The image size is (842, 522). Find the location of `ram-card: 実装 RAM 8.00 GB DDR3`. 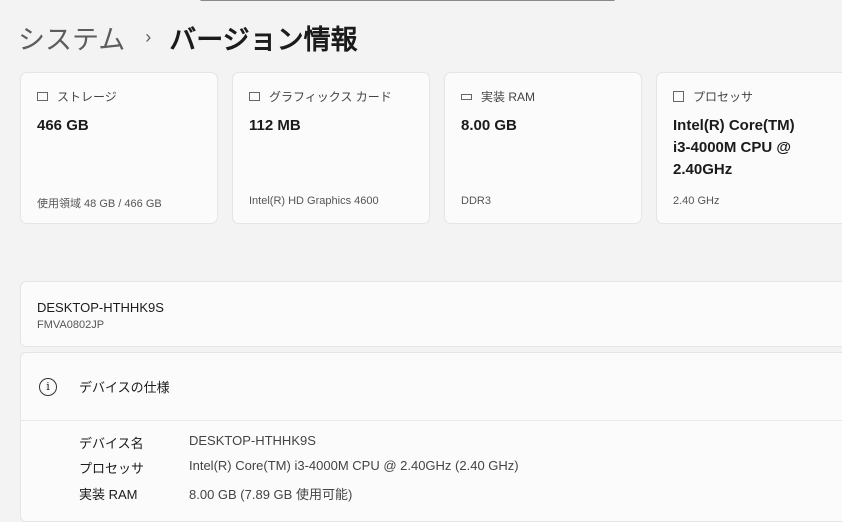

ram-card: 実装 RAM 8.00 GB DDR3 is located at coordinates (543, 148).